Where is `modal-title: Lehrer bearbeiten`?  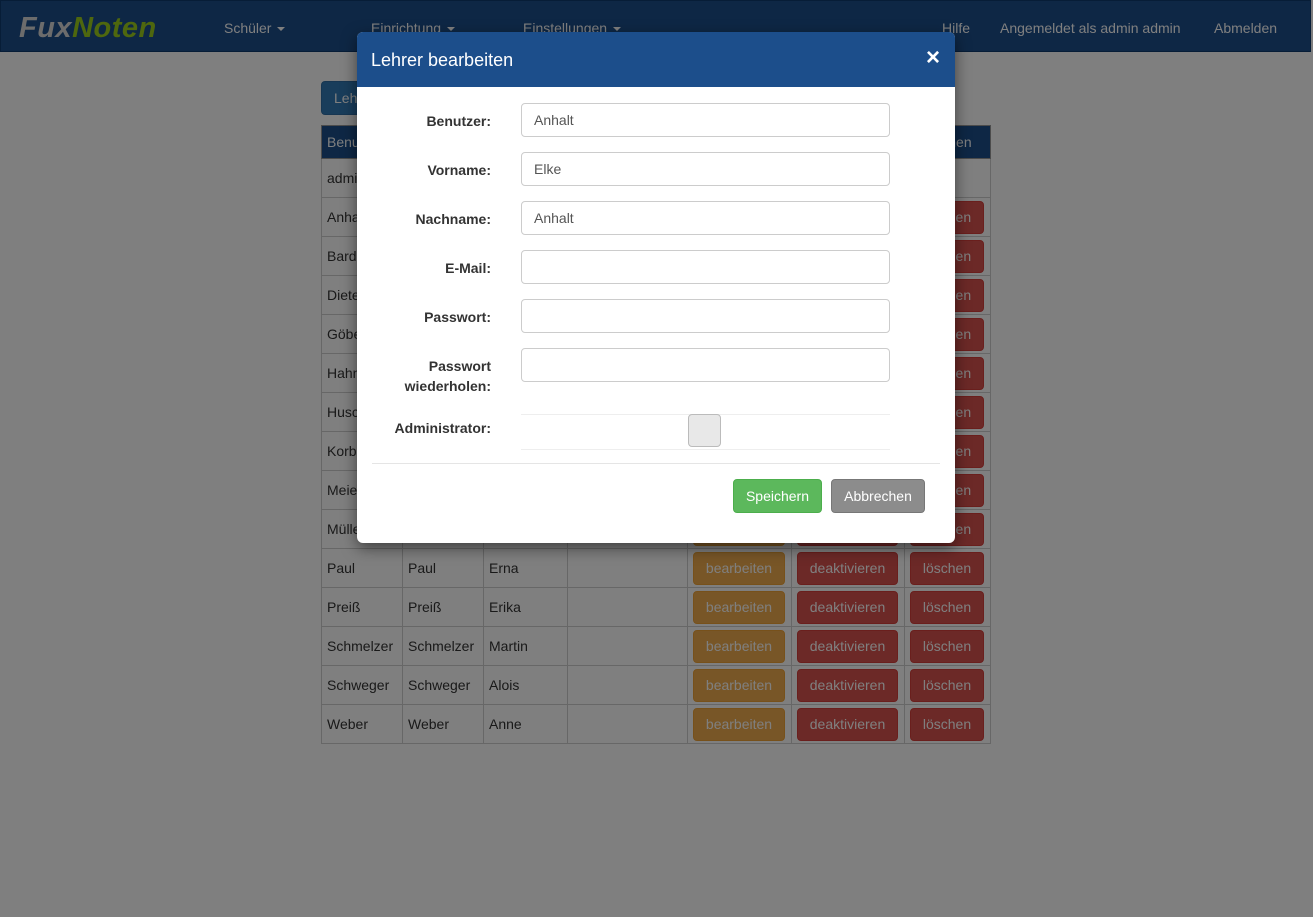
modal-title: Lehrer bearbeiten is located at coordinates (442, 60).